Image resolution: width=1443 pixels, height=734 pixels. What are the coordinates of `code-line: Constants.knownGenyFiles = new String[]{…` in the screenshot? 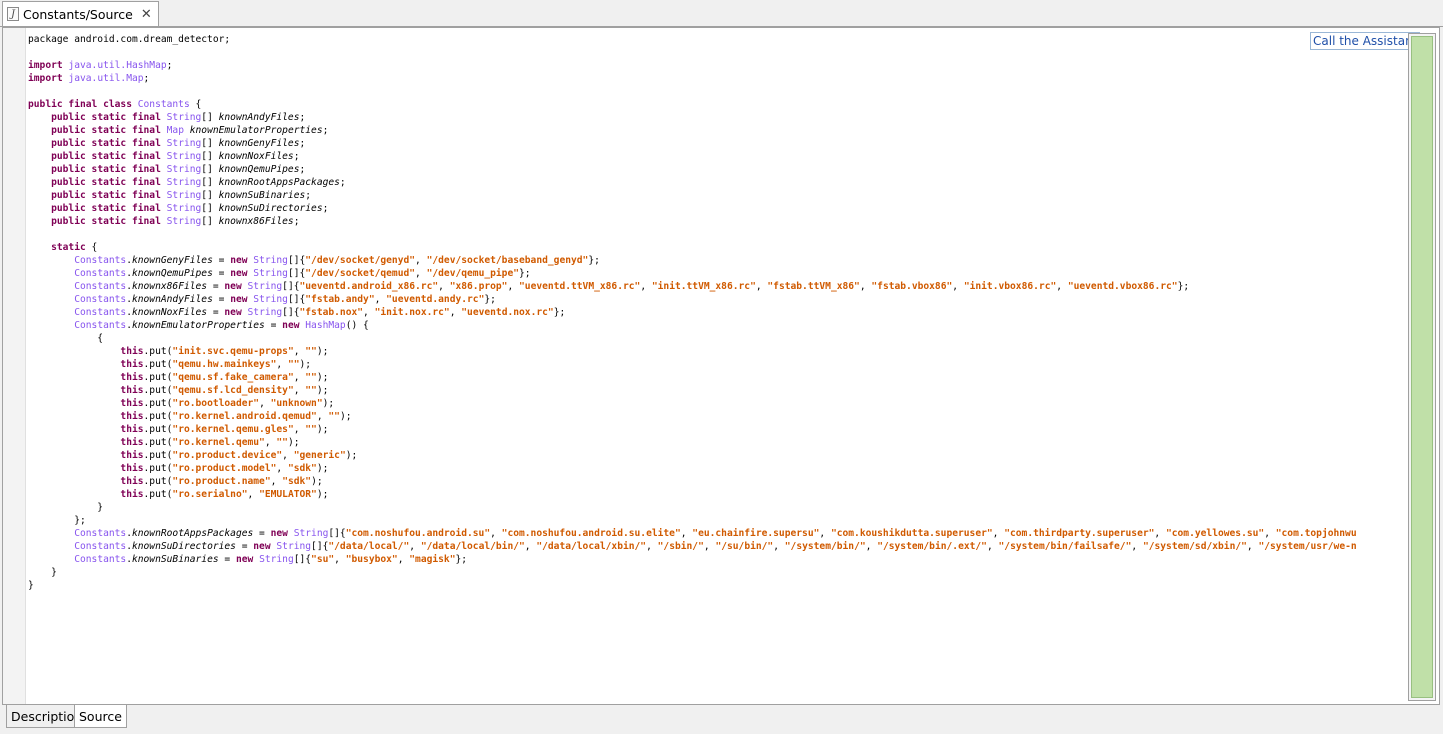 It's located at (717, 260).